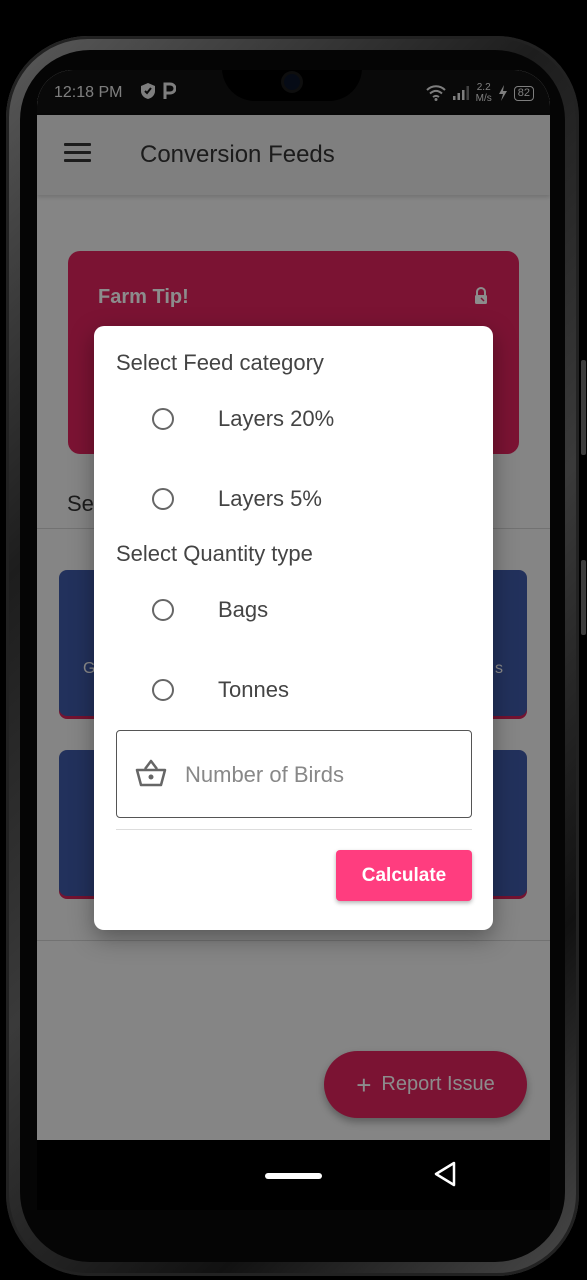 The image size is (587, 1280). I want to click on radio-layers-5: Layers 5%, so click(312, 499).